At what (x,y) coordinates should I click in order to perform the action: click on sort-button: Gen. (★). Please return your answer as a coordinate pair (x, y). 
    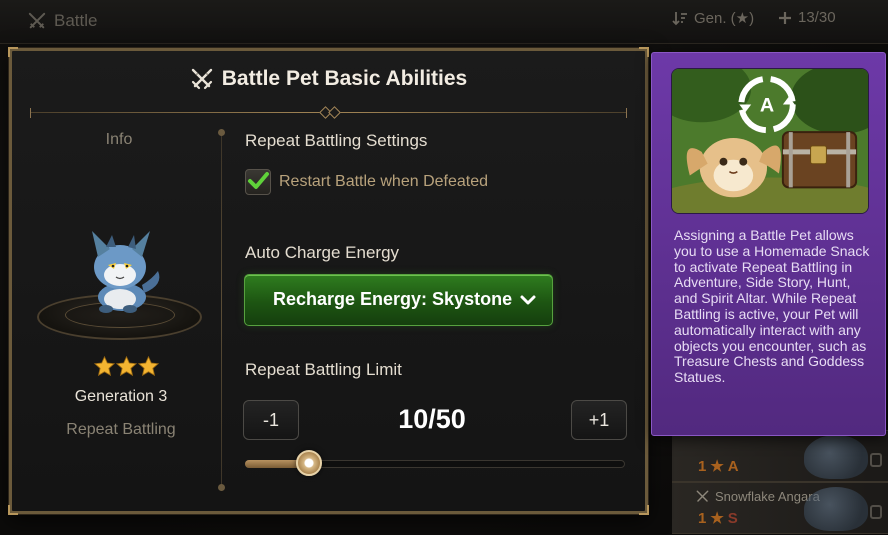
    Looking at the image, I should click on (713, 18).